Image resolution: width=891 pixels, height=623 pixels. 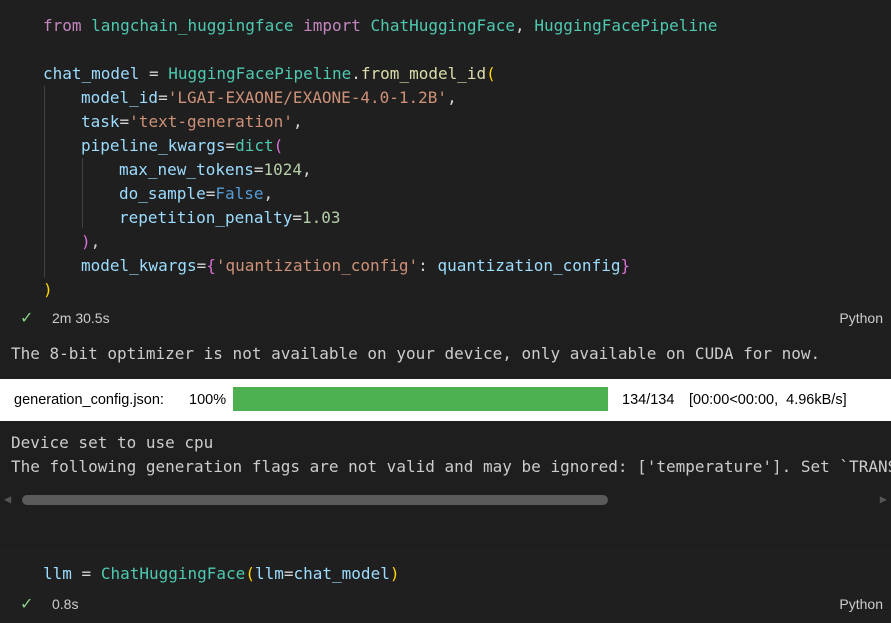 I want to click on progress-timing: [00:00<00:00, 4.96kB/s], so click(x=768, y=400).